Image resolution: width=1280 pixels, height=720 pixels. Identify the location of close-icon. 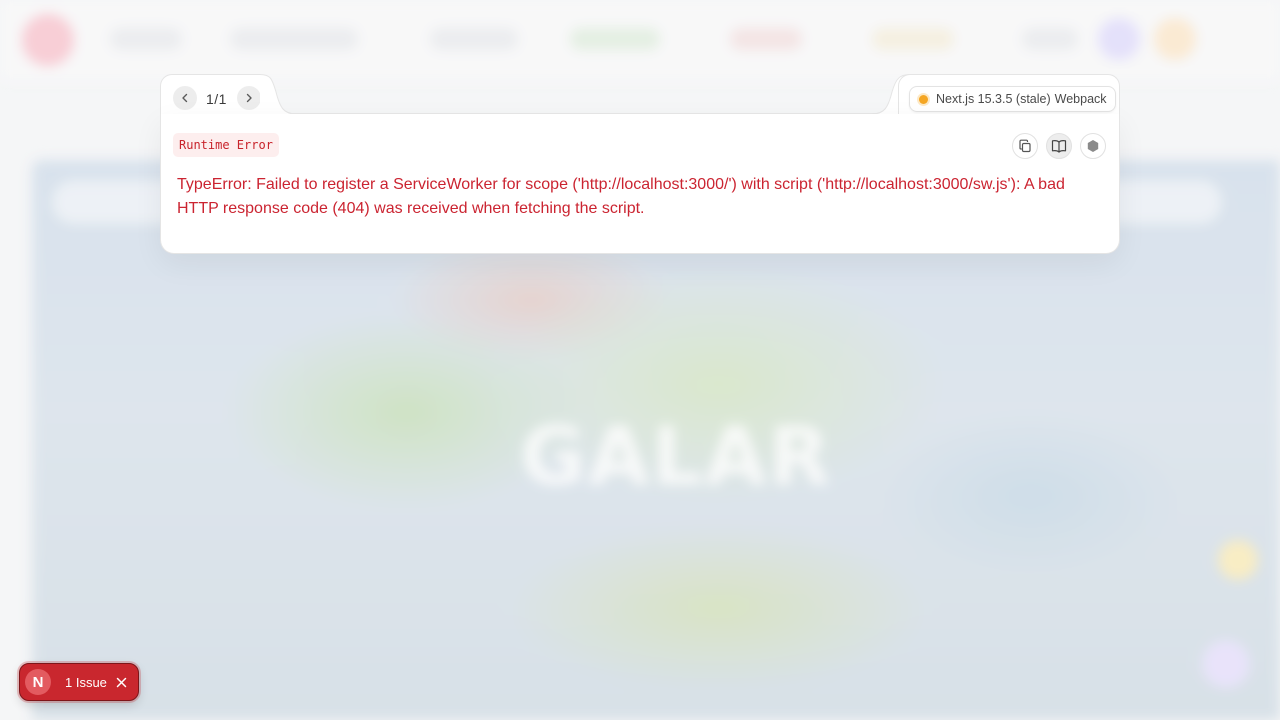
(121, 682).